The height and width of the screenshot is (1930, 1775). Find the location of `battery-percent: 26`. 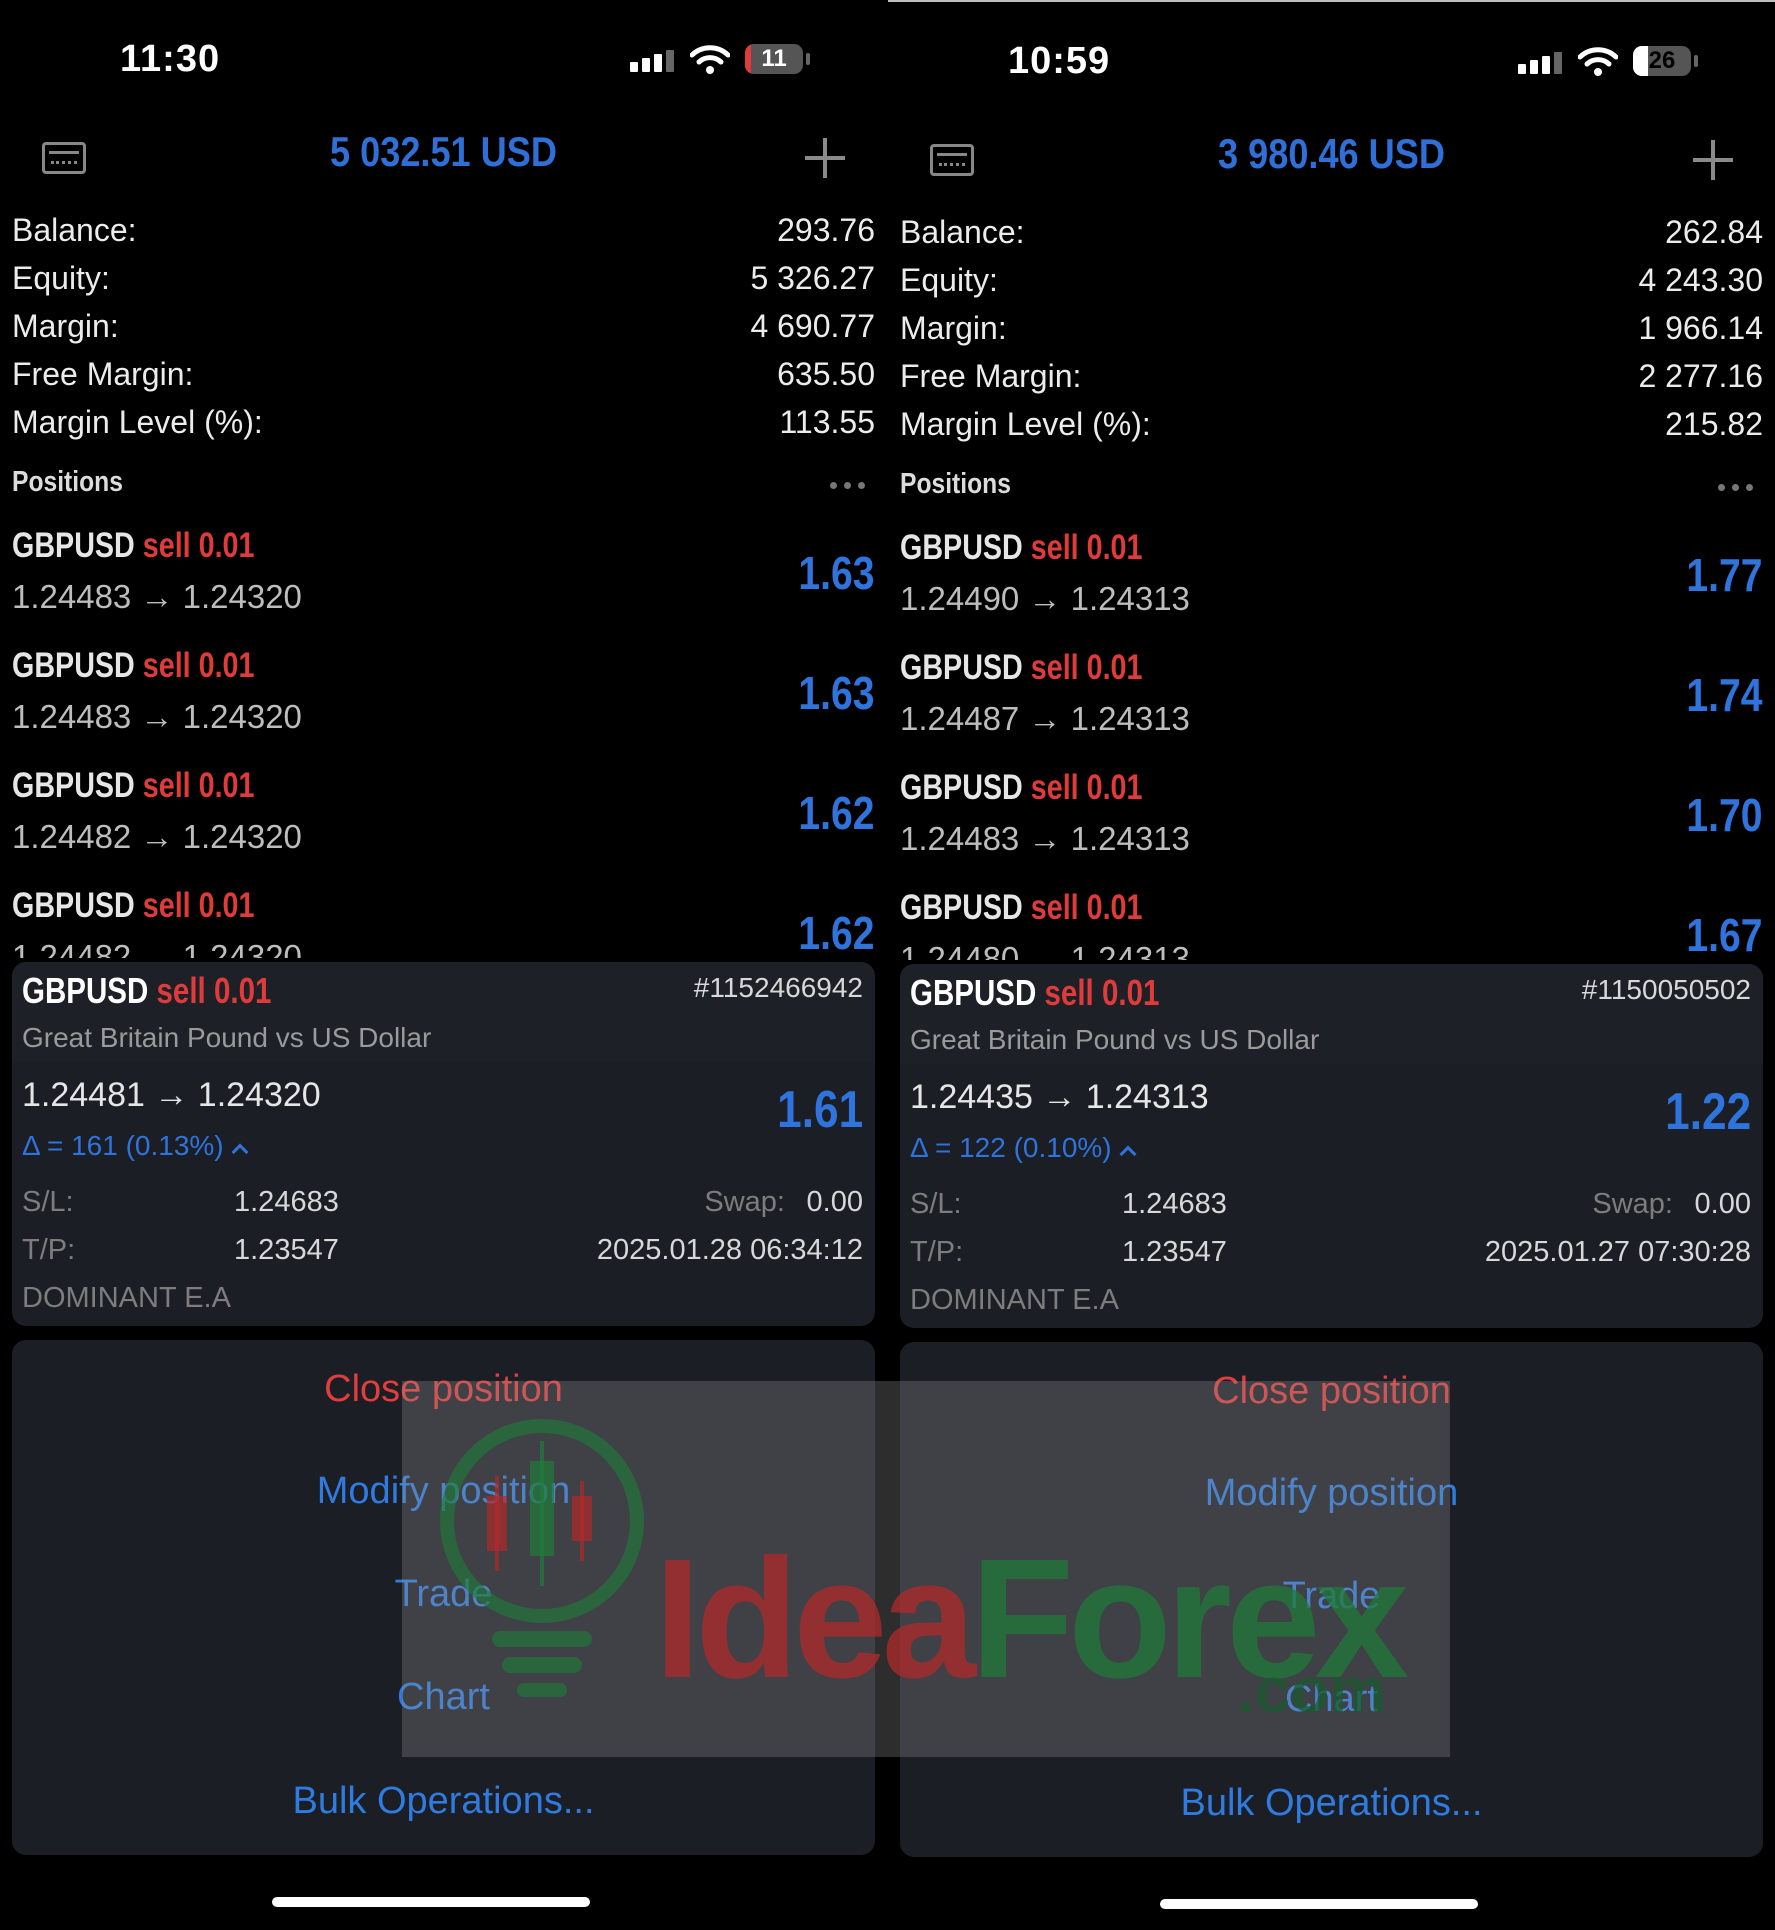

battery-percent: 26 is located at coordinates (1662, 60).